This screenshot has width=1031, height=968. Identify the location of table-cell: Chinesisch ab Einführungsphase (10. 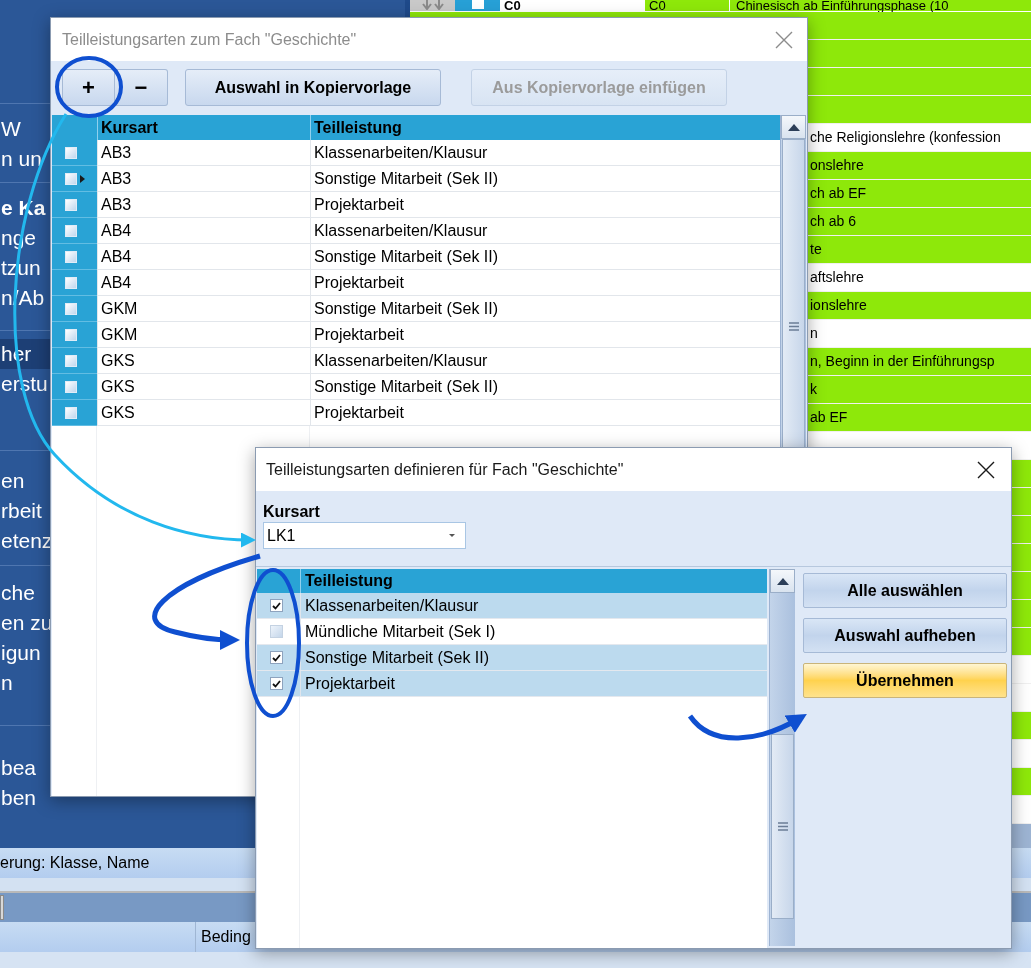
(880, 5).